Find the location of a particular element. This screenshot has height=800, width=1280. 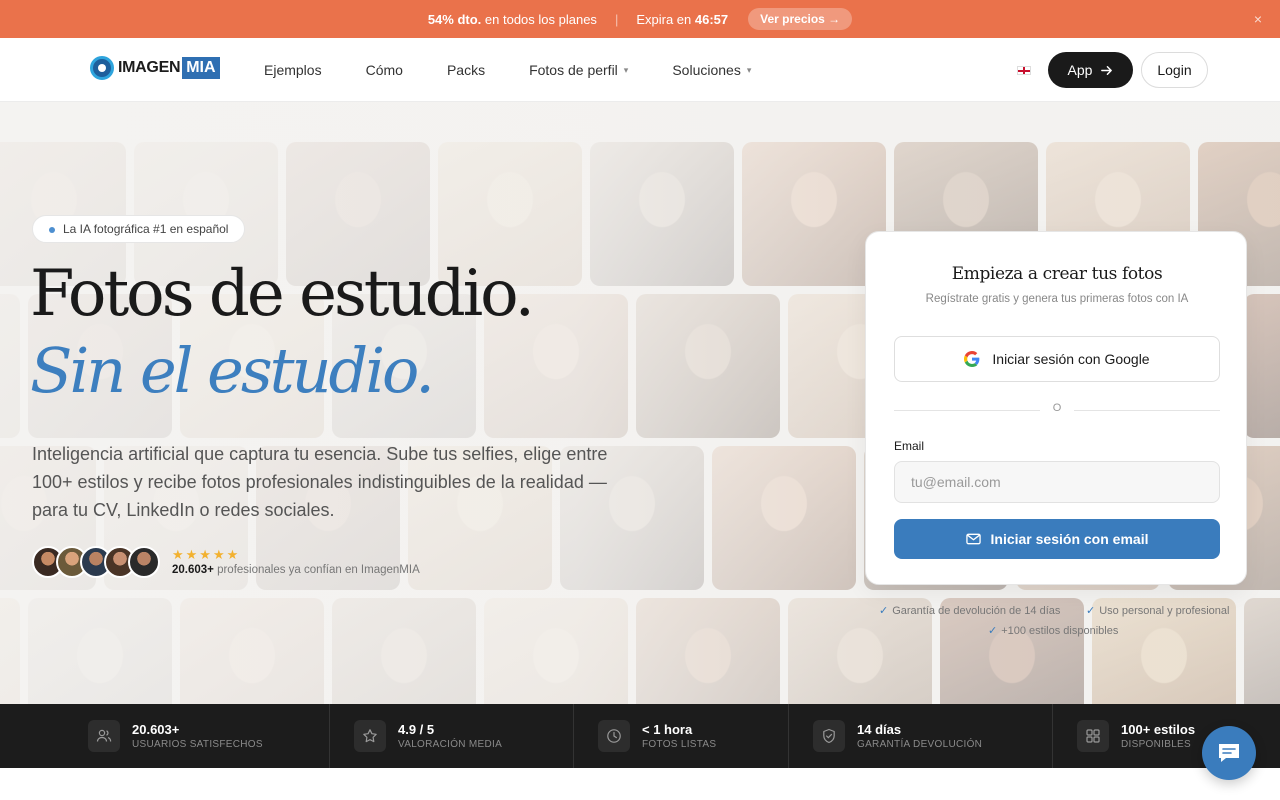

hero-badge: La IA fotográfica #1 en español is located at coordinates (139, 229).